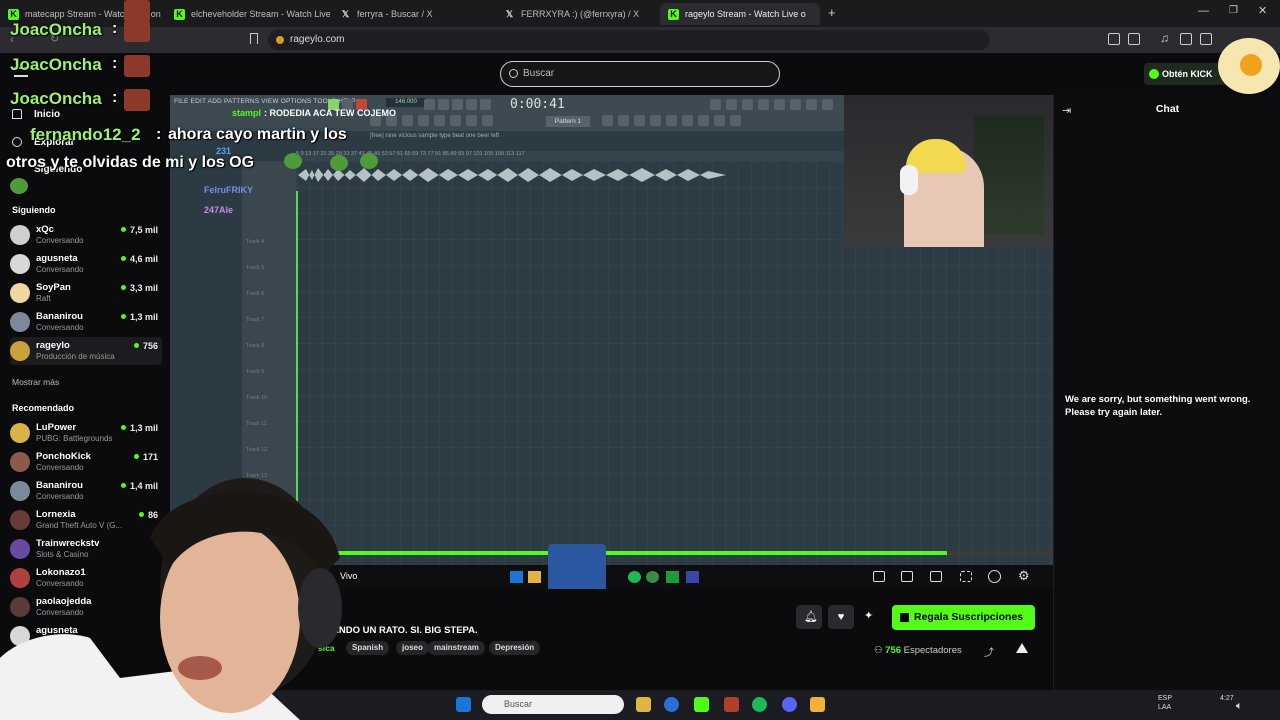 Image resolution: width=1280 pixels, height=720 pixels. What do you see at coordinates (1134, 39) in the screenshot?
I see `translate-icon` at bounding box center [1134, 39].